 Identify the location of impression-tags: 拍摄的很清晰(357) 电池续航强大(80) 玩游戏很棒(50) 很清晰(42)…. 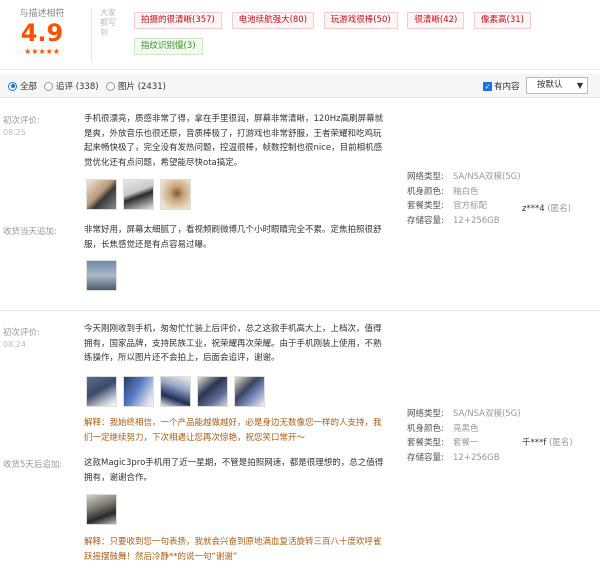
(364, 38).